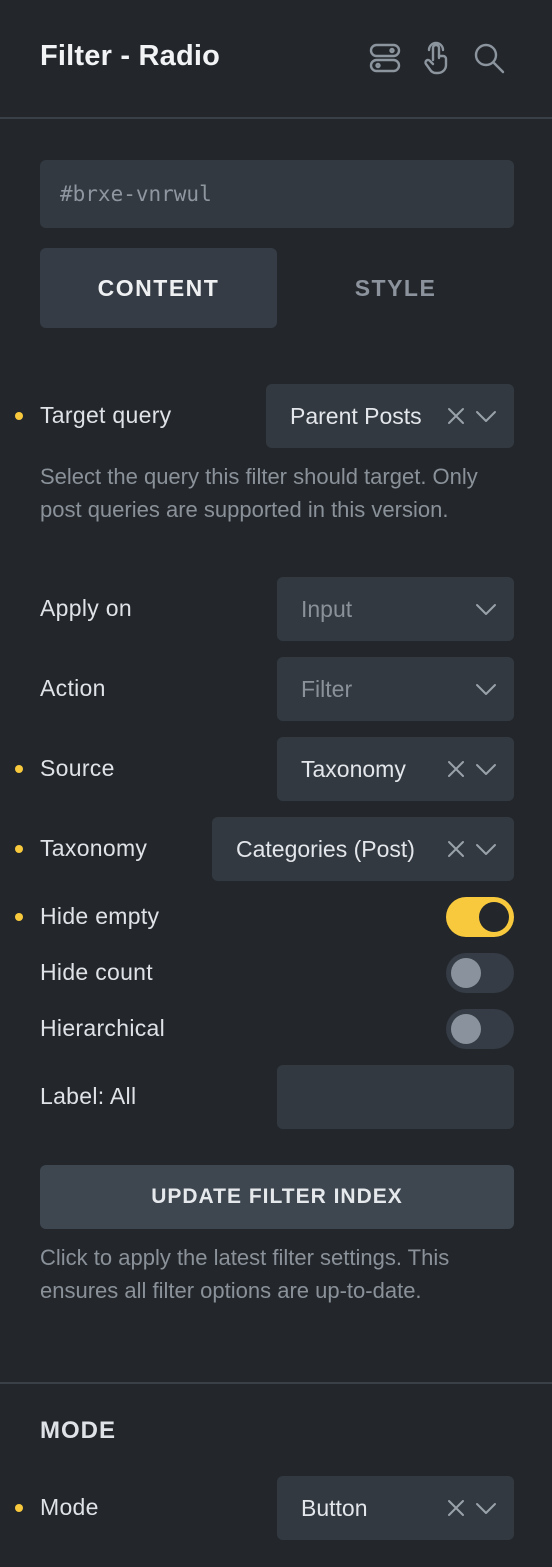 The width and height of the screenshot is (552, 1567). Describe the element at coordinates (88, 1096) in the screenshot. I see `label-all-label: Label: All` at that location.